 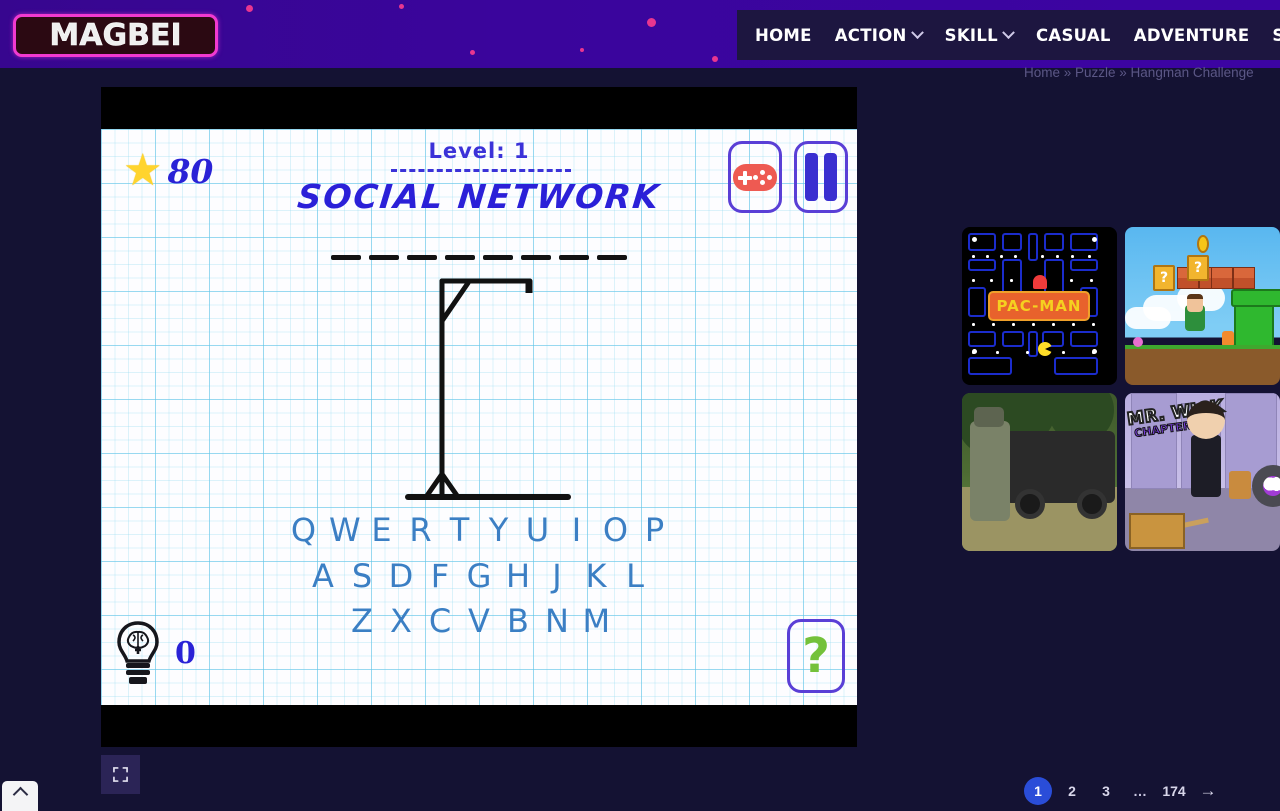 I want to click on nav-item-label: CASUAL, so click(x=1073, y=35).